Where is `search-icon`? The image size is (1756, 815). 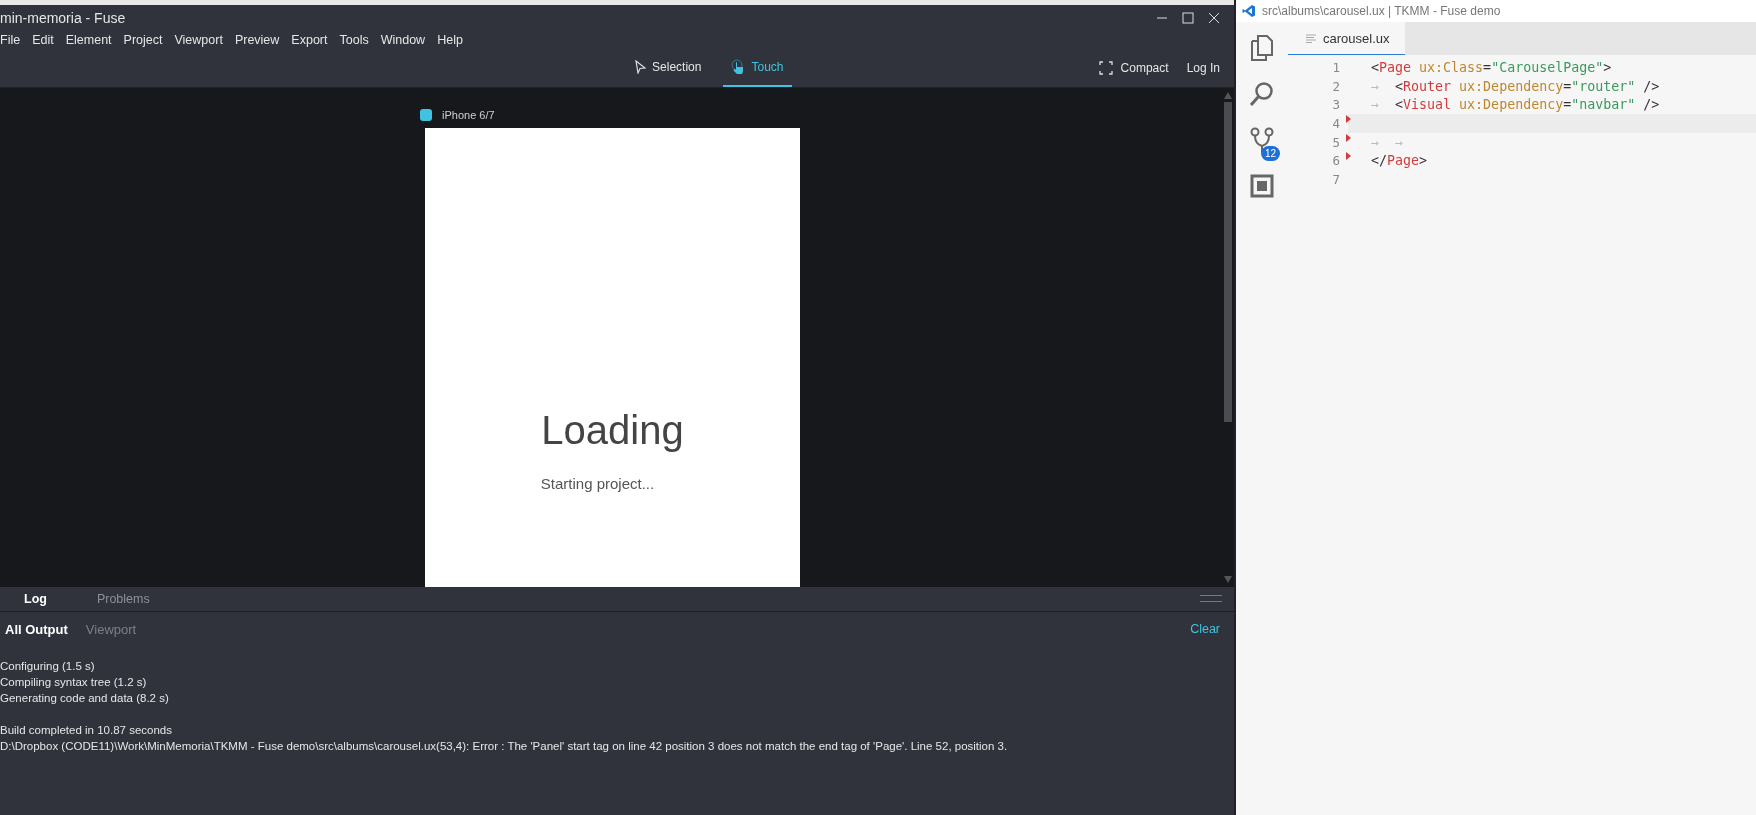
search-icon is located at coordinates (1262, 94).